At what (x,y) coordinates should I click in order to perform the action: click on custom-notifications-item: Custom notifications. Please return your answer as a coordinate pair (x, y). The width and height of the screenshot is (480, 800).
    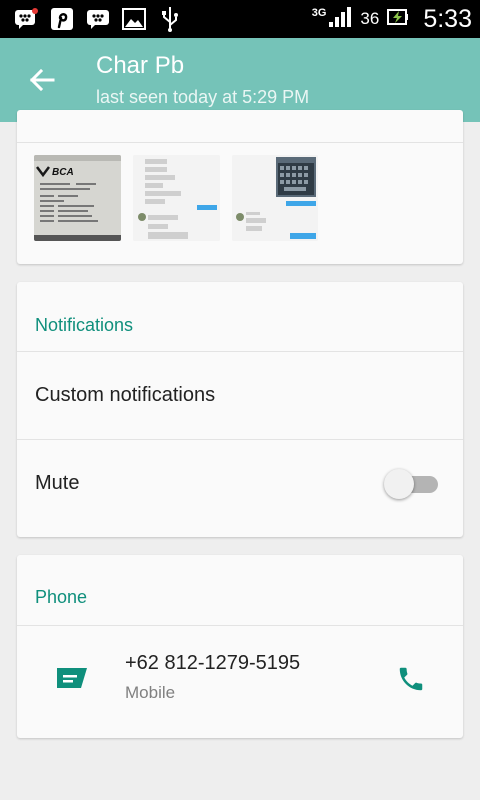
    Looking at the image, I should click on (125, 395).